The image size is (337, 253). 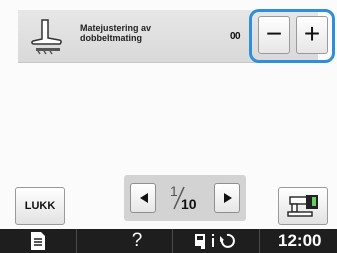 I want to click on settings-icon, so click(x=215, y=241).